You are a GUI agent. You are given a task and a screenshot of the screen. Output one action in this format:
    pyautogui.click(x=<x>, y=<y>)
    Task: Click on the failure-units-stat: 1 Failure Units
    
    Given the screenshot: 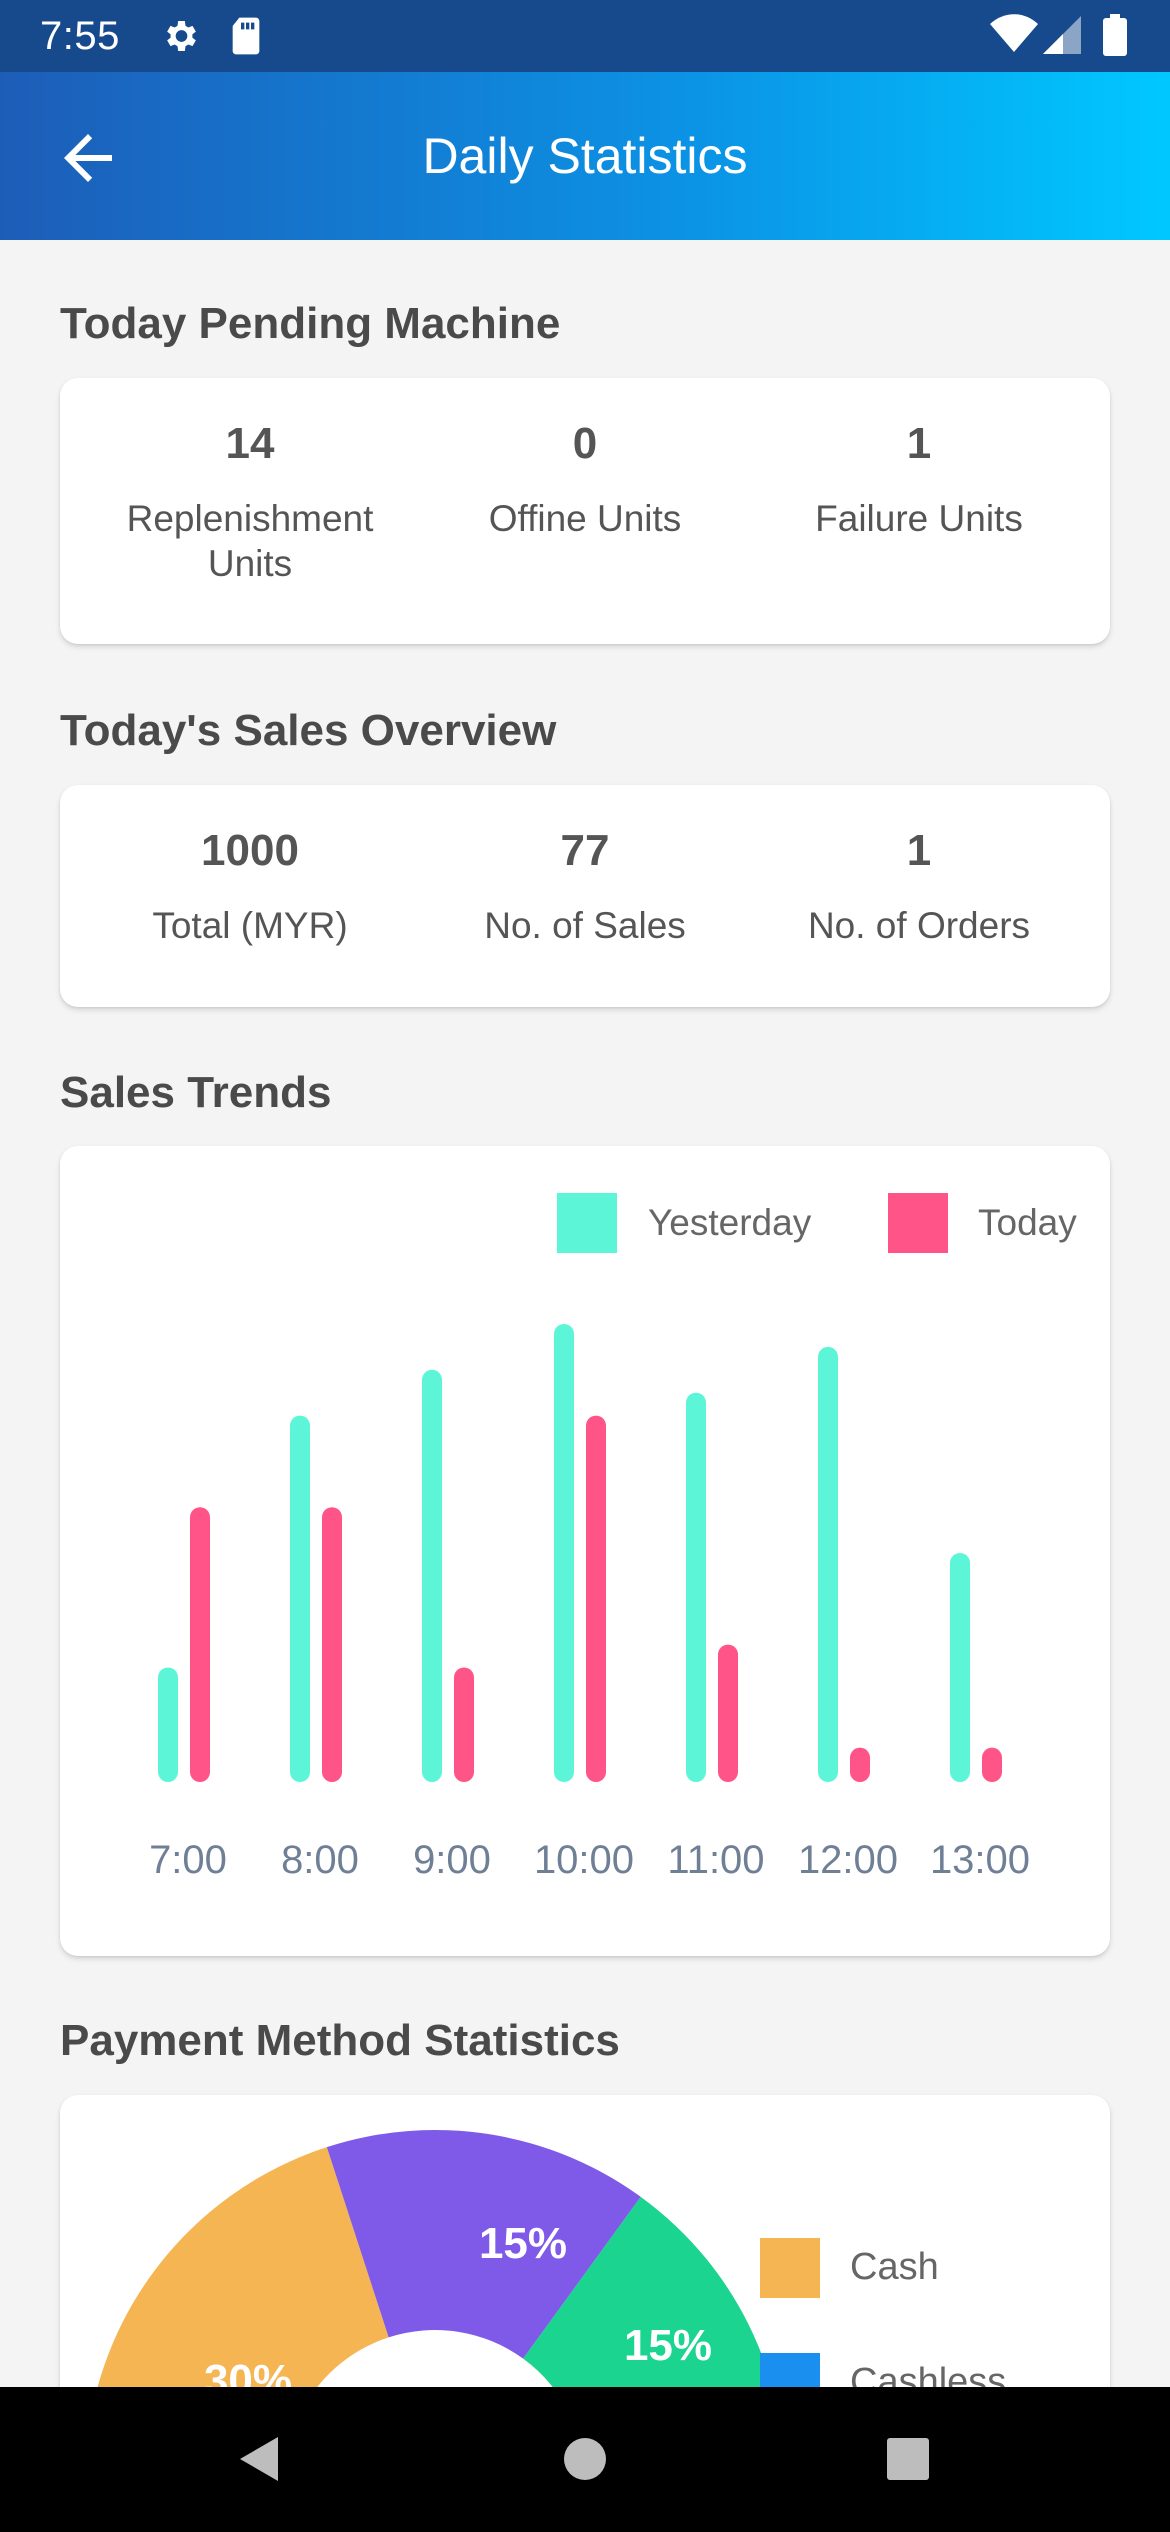 What is the action you would take?
    pyautogui.click(x=919, y=479)
    